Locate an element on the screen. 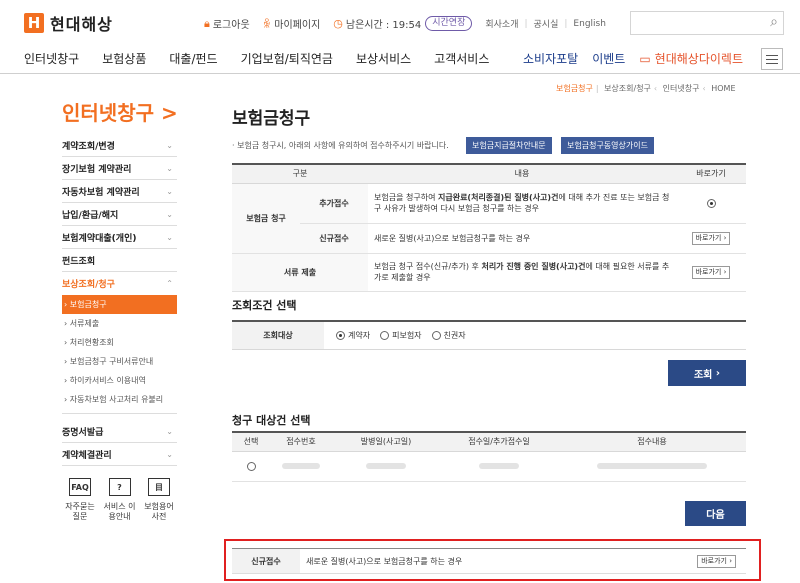  search-input: ⌕ is located at coordinates (707, 23).